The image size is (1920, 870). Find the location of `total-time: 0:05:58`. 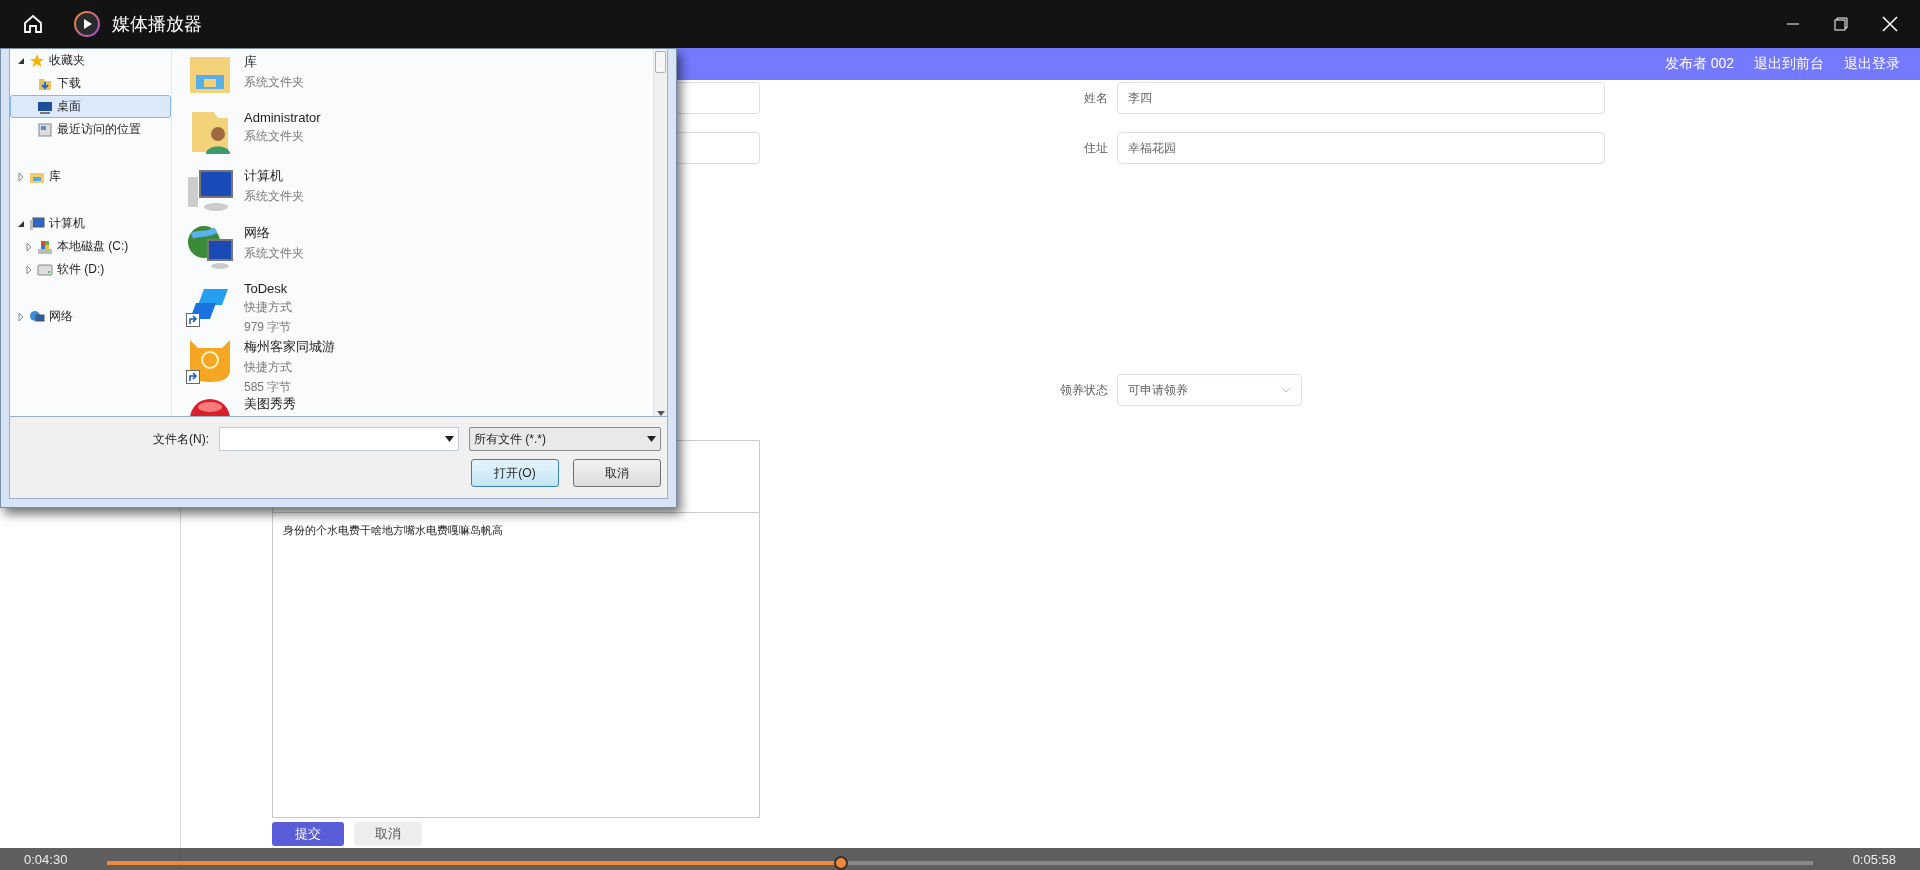

total-time: 0:05:58 is located at coordinates (1874, 859).